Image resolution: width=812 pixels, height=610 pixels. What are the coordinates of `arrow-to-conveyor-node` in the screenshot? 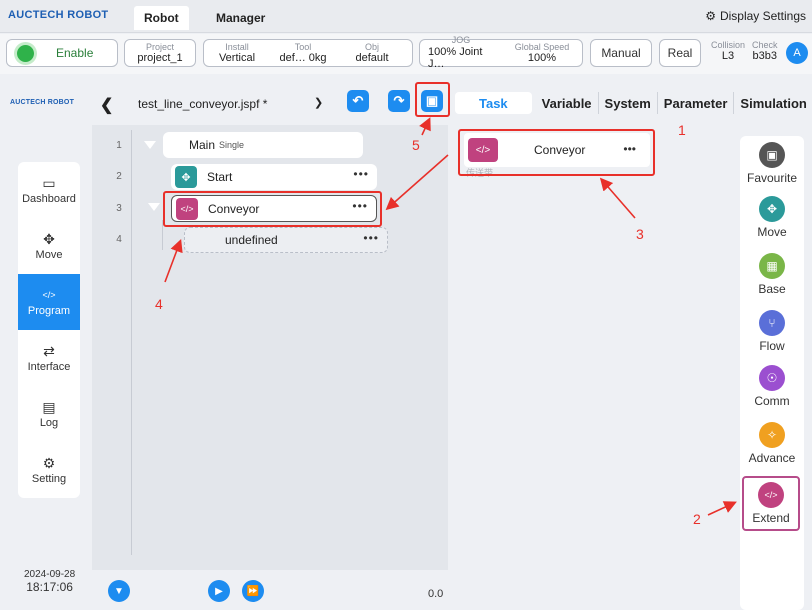 It's located at (417, 182).